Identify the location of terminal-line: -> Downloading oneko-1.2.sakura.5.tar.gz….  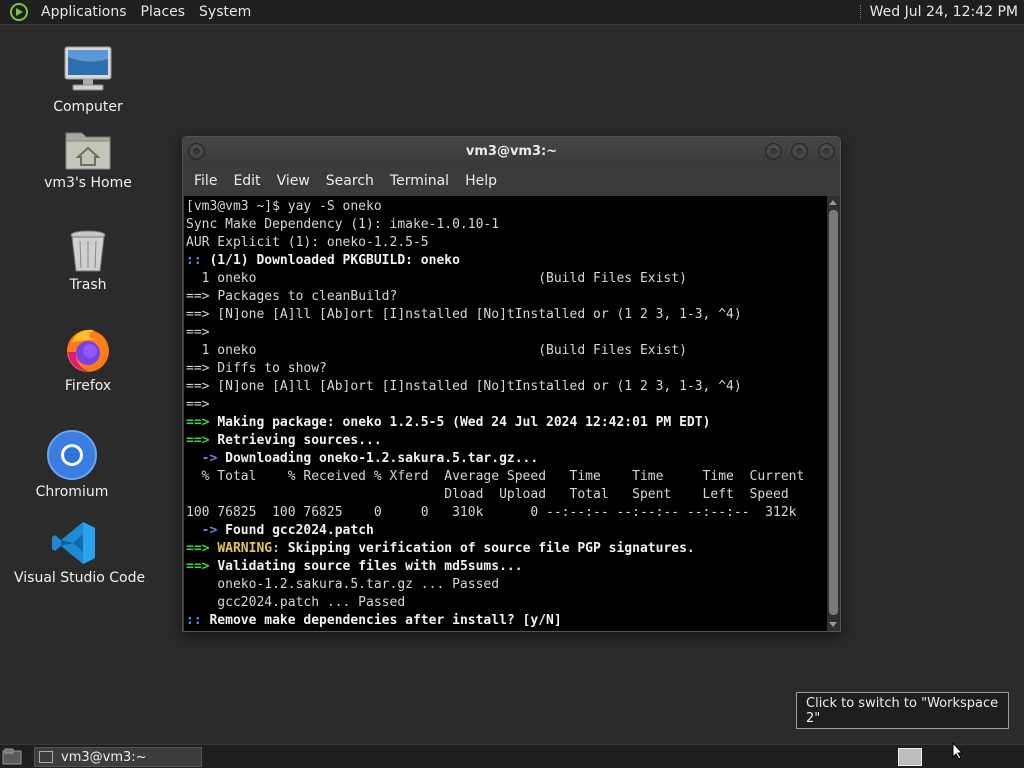
(362, 458).